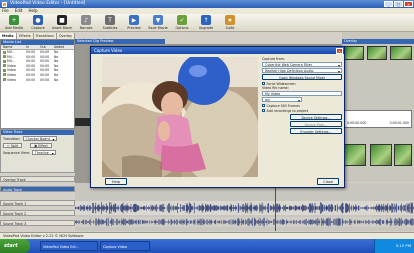 The height and width of the screenshot is (253, 414). What do you see at coordinates (408, 4) in the screenshot?
I see `close-icon: ×` at bounding box center [408, 4].